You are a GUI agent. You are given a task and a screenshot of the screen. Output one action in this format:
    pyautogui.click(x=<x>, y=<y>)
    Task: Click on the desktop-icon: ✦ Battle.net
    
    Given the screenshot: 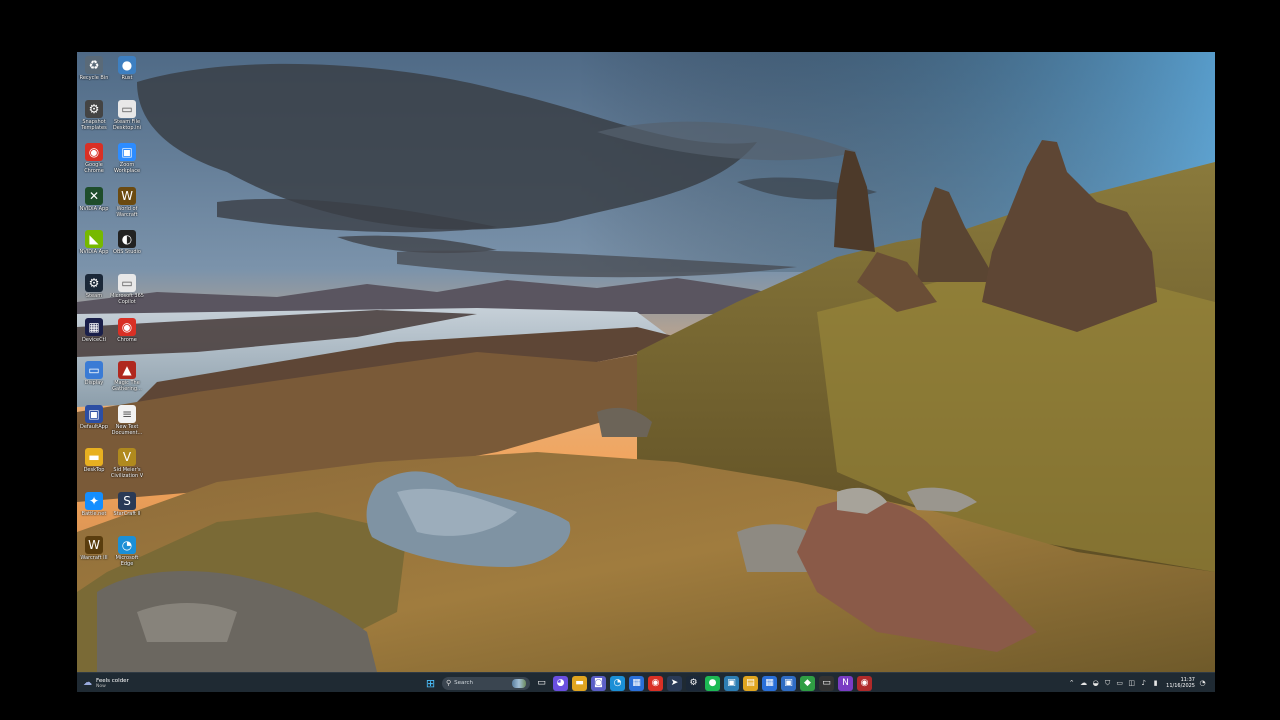 What is the action you would take?
    pyautogui.click(x=94, y=512)
    